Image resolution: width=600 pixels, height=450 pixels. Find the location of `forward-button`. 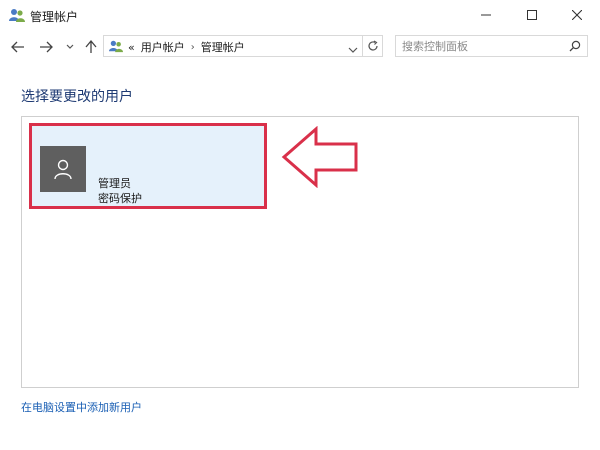

forward-button is located at coordinates (46, 47).